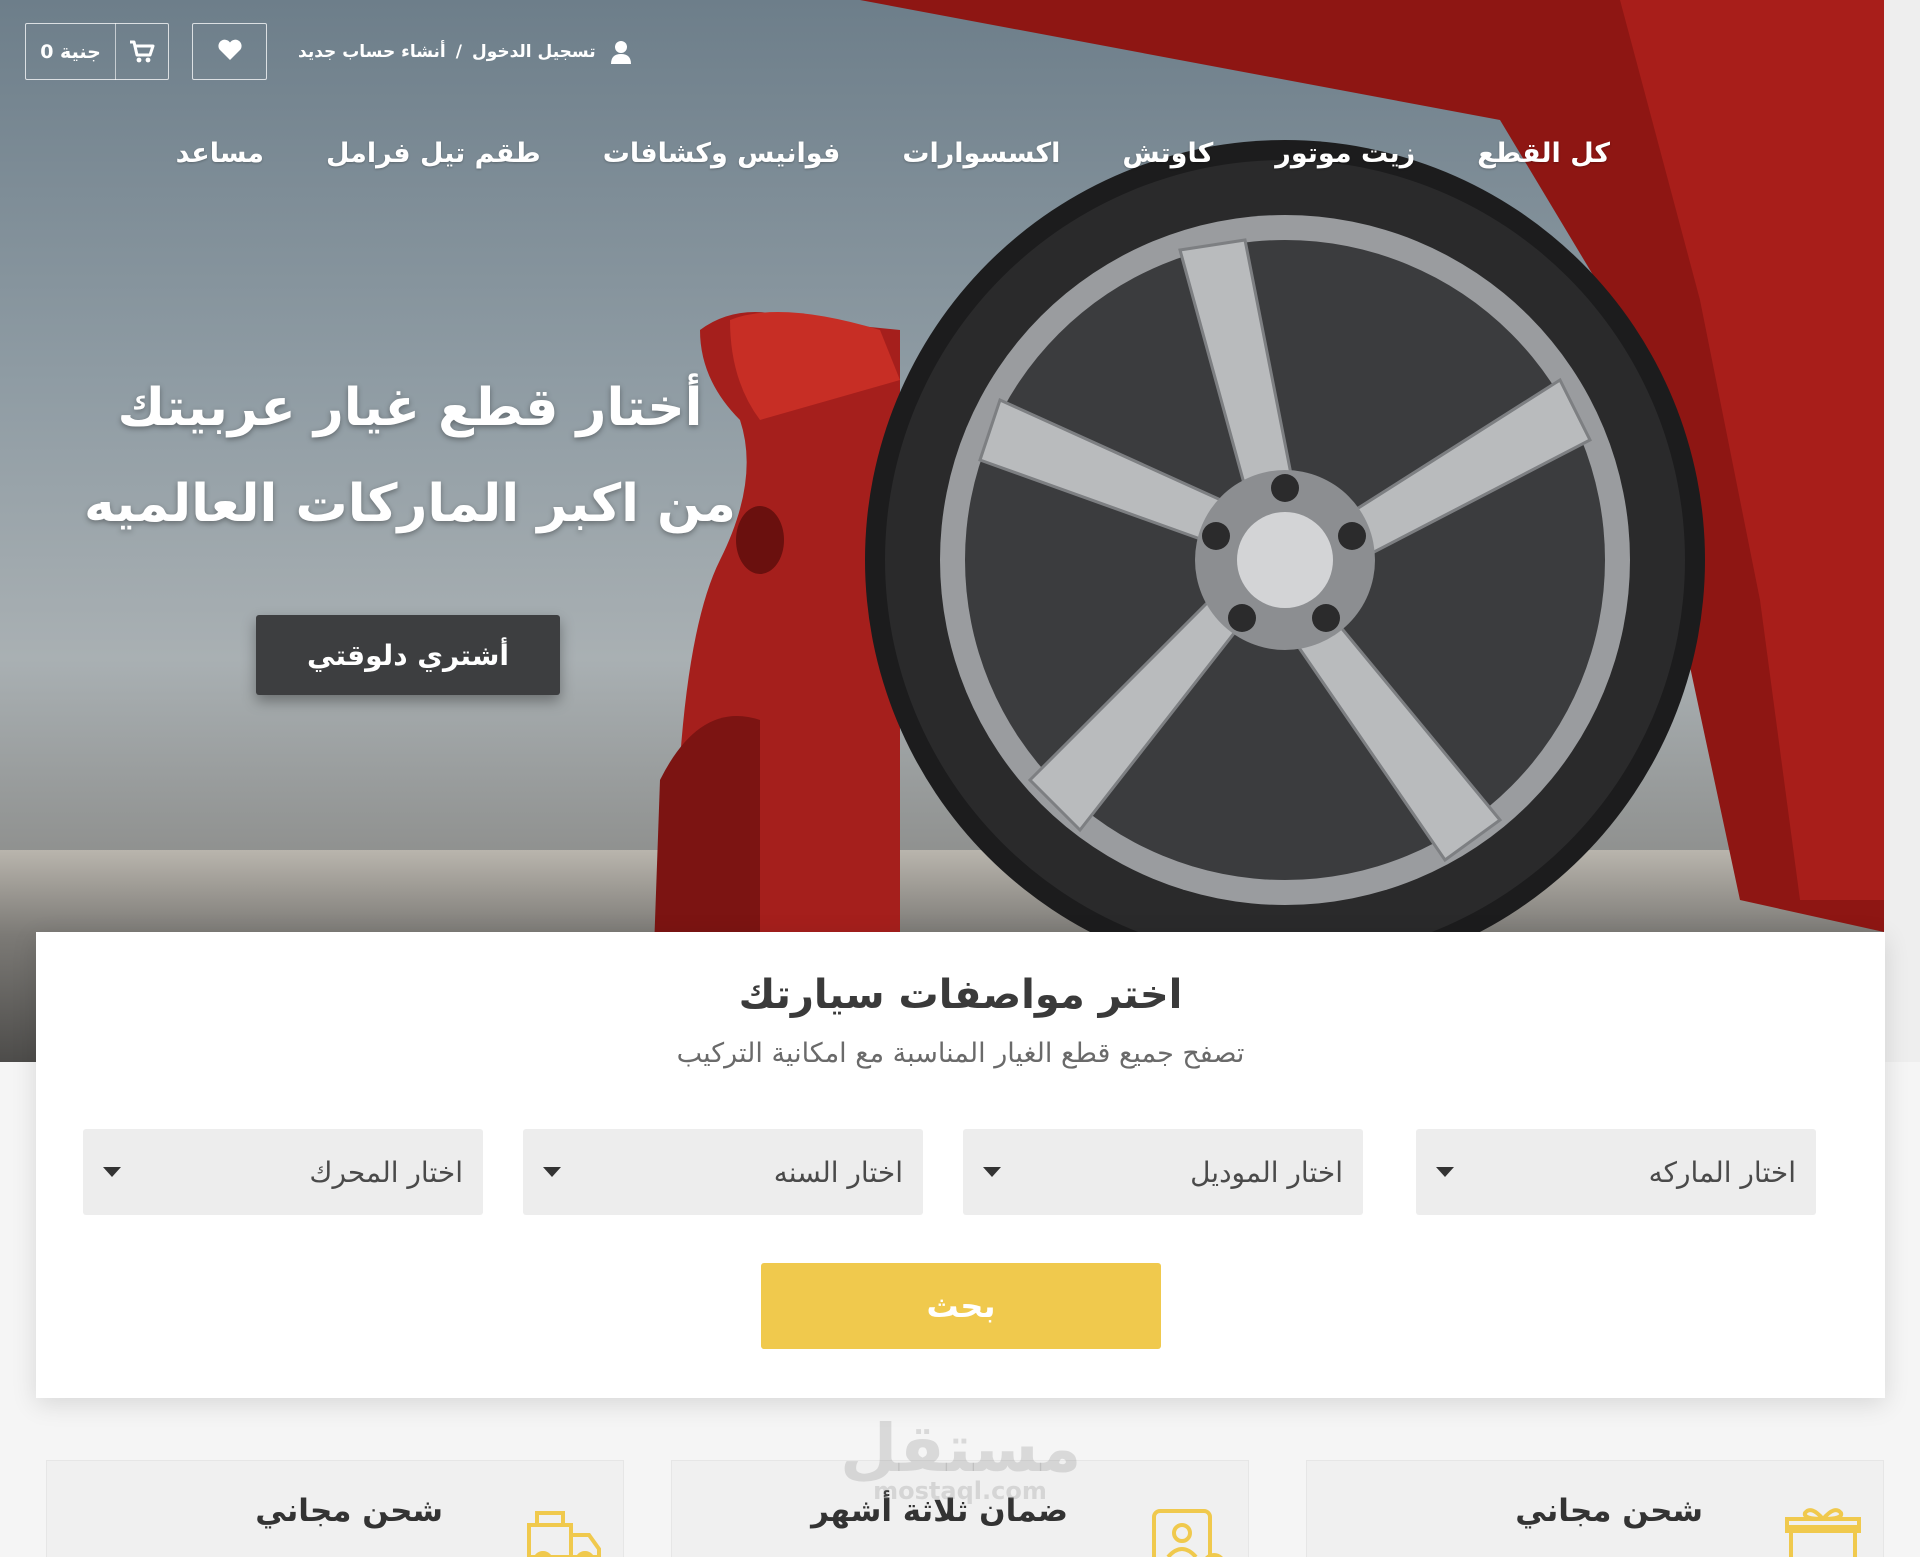 The height and width of the screenshot is (1557, 1920). Describe the element at coordinates (838, 1172) in the screenshot. I see `year-select-value: اختار السنه` at that location.